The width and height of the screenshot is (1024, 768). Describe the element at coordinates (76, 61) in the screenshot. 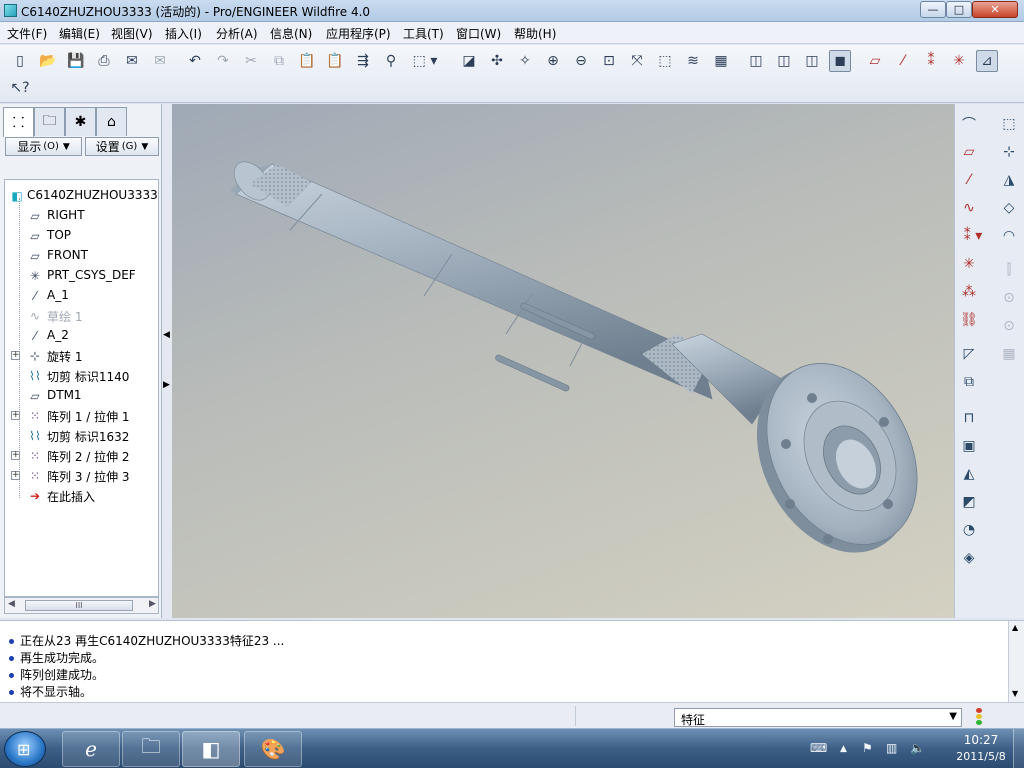

I see `save-icon: 💾` at that location.